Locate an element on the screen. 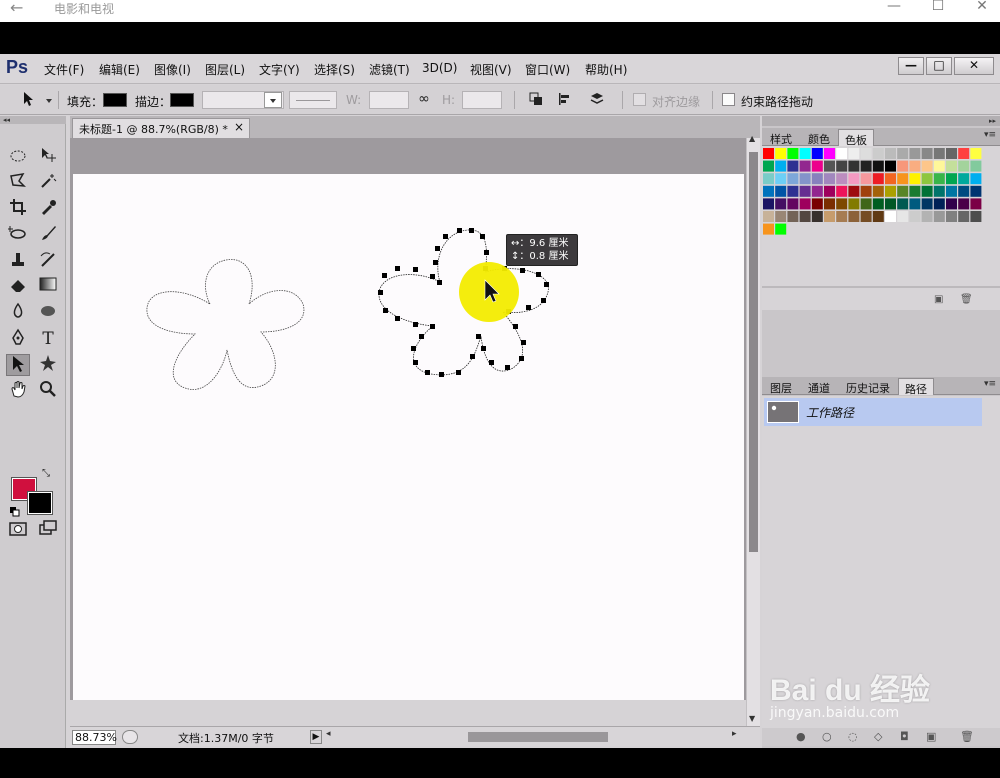 The height and width of the screenshot is (778, 1000). app-restore-button: □ is located at coordinates (939, 66).